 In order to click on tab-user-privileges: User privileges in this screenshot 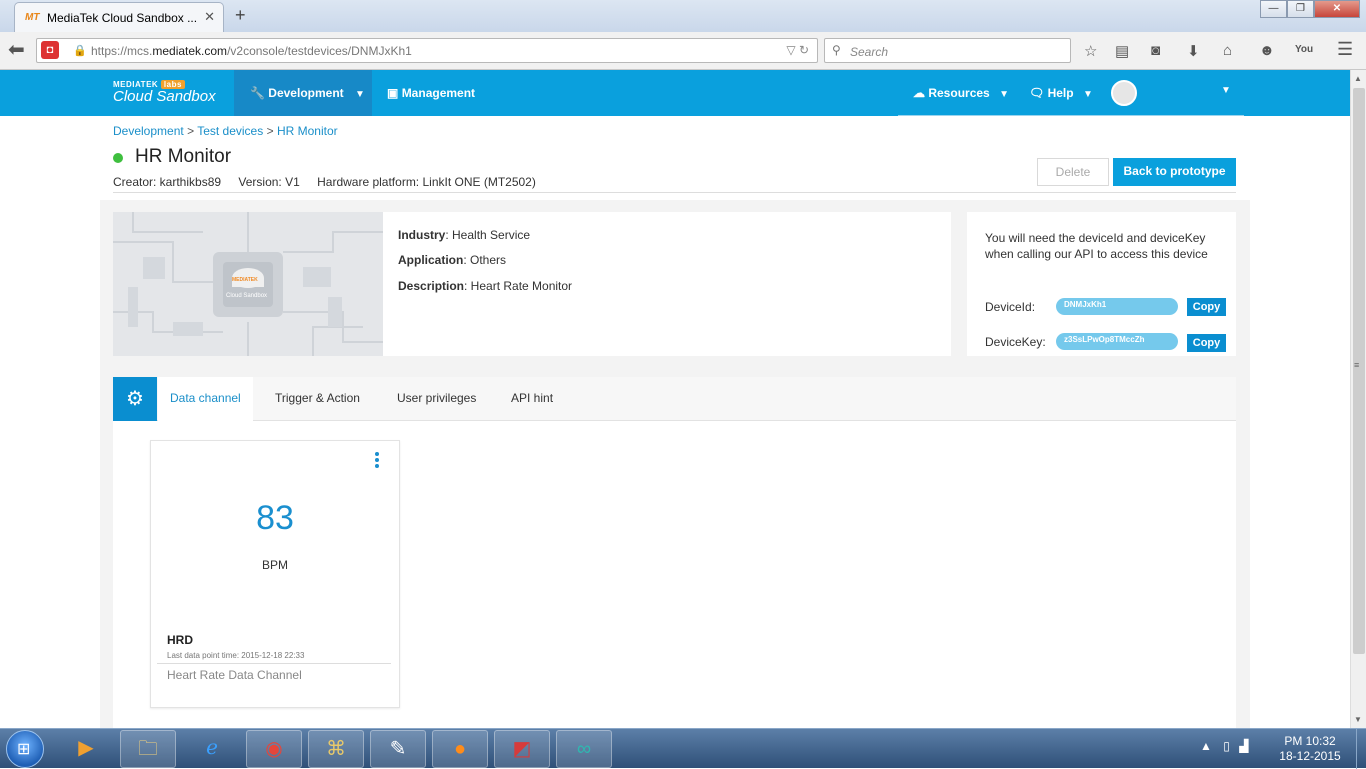, I will do `click(436, 399)`.